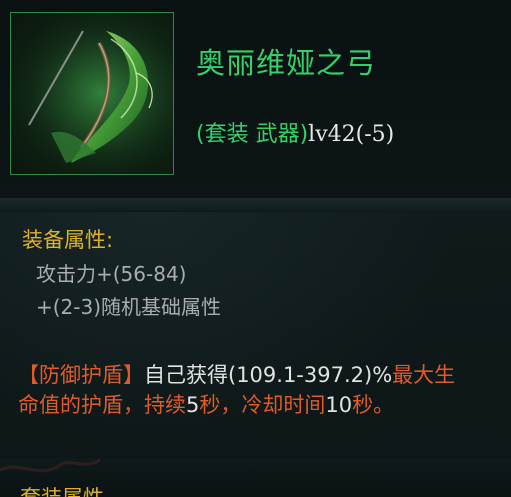  I want to click on item-icon-frame, so click(92, 93).